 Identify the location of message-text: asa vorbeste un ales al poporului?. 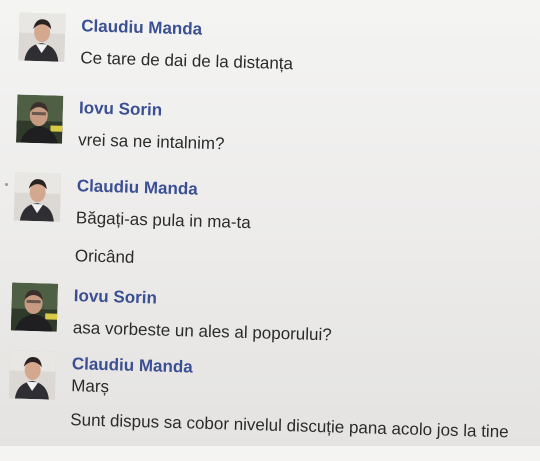
(202, 331).